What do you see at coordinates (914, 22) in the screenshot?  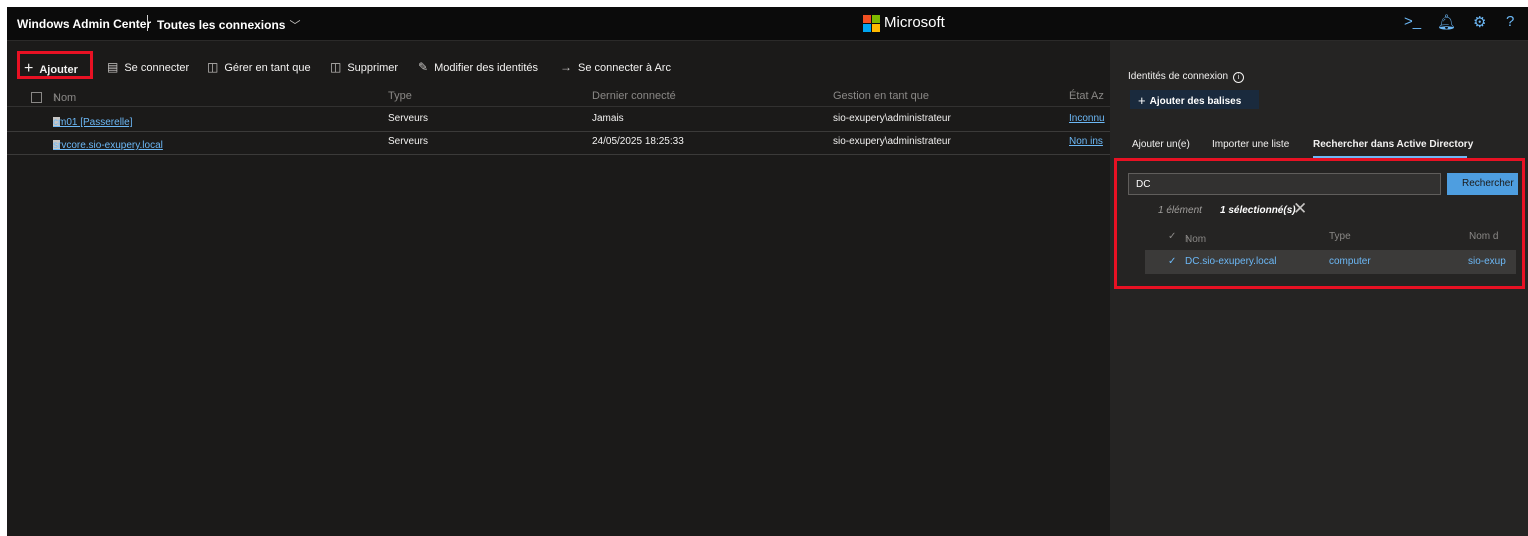 I see `brand-name: Microsoft` at bounding box center [914, 22].